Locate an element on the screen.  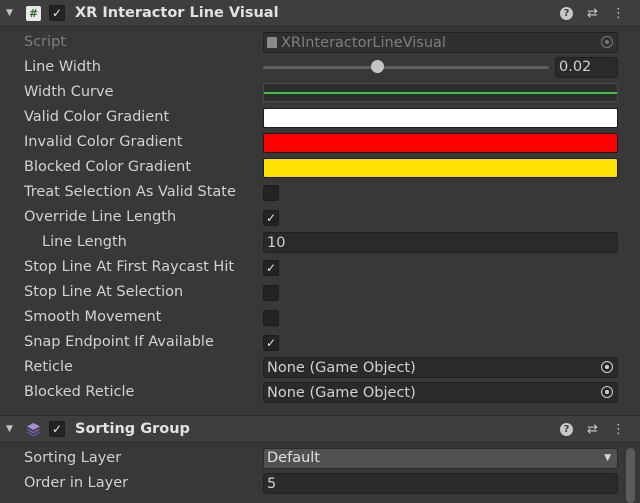
treat-selection-checkbox is located at coordinates (271, 193).